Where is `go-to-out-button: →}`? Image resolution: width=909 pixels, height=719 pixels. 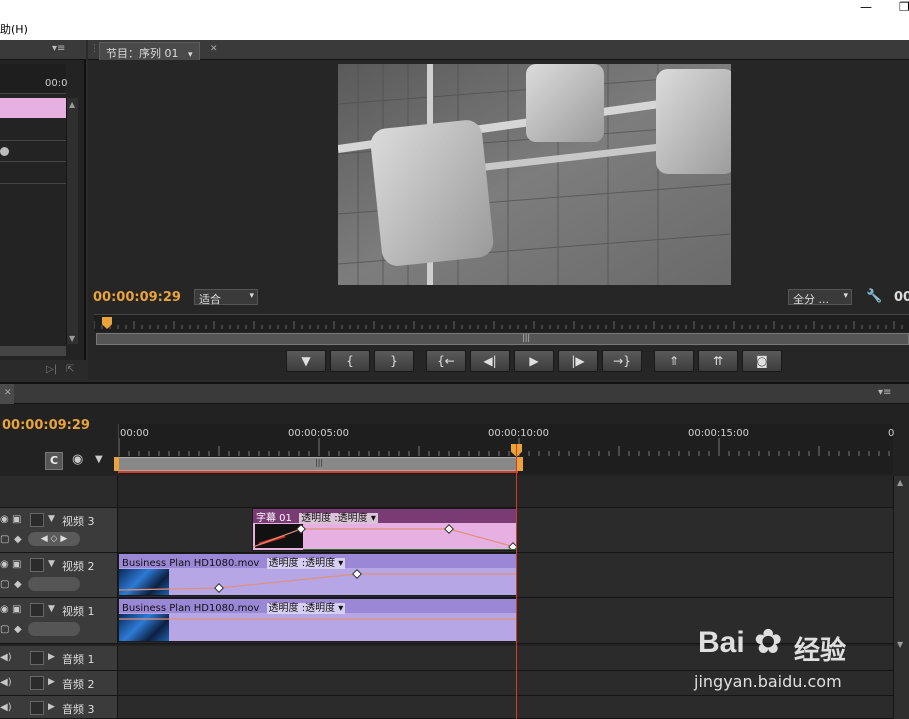
go-to-out-button: →} is located at coordinates (622, 361).